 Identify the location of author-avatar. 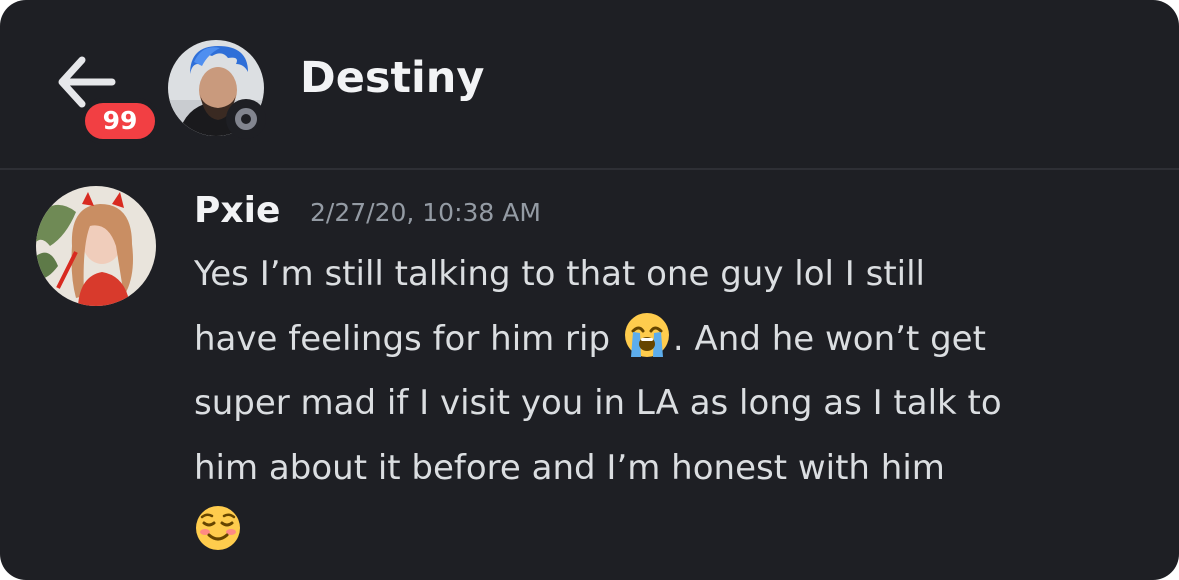
(96, 246).